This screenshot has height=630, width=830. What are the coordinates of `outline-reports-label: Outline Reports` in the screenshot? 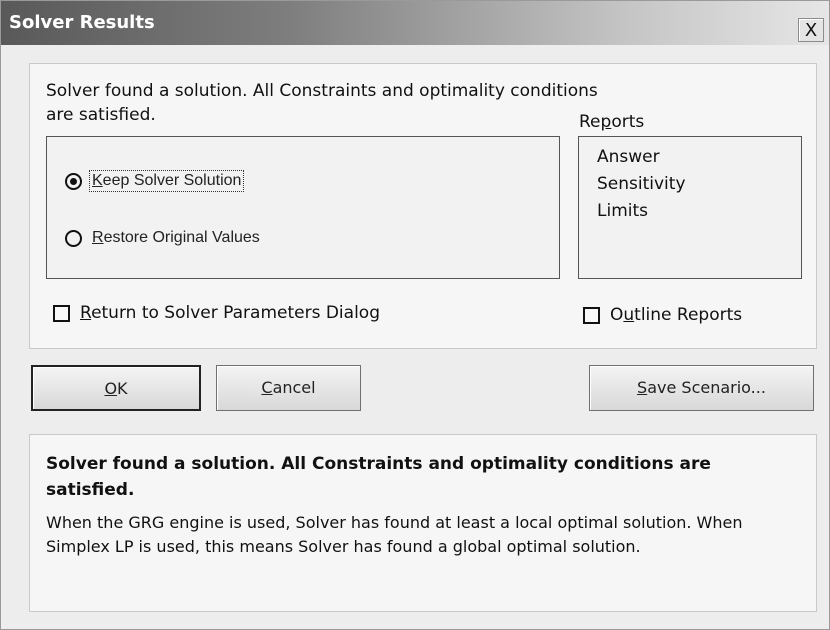 It's located at (676, 315).